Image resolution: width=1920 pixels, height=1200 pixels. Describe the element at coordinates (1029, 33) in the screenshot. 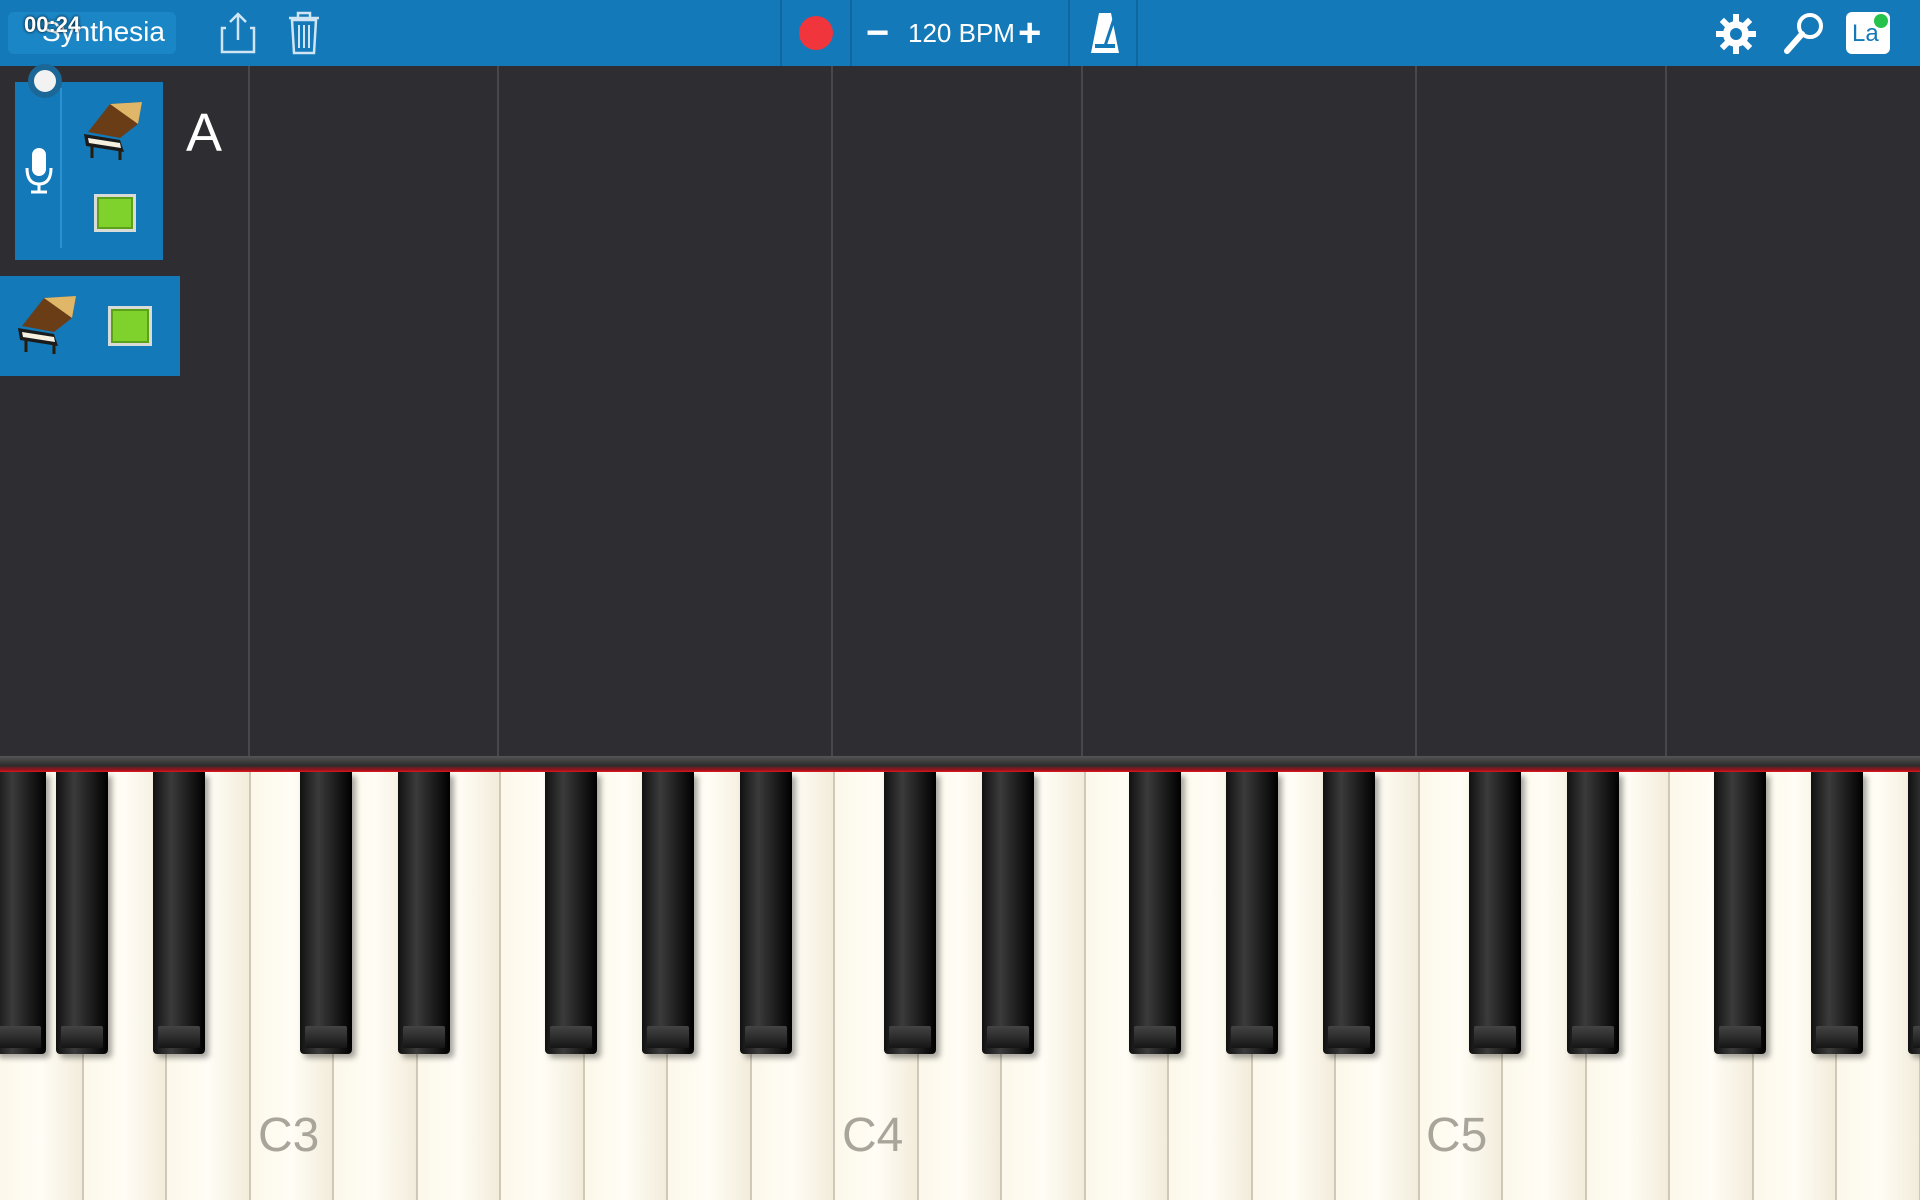

I see `tempo-increase-button: +` at that location.